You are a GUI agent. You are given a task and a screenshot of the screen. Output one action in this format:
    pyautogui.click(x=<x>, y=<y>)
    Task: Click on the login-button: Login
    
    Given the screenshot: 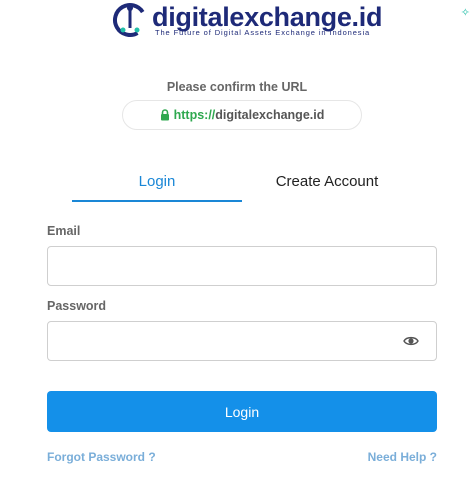 What is the action you would take?
    pyautogui.click(x=242, y=411)
    